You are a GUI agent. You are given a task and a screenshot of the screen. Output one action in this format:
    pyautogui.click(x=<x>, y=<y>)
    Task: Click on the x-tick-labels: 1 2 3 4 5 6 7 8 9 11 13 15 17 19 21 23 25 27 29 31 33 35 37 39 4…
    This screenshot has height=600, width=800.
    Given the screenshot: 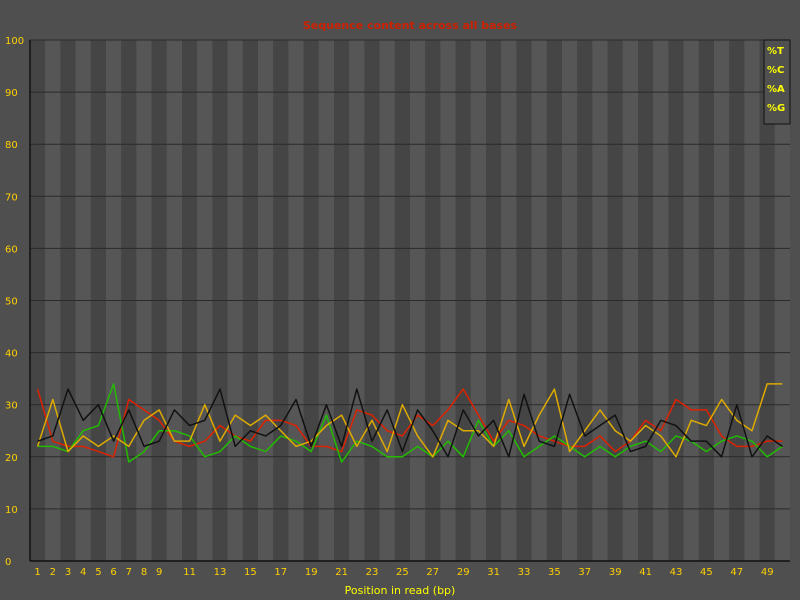 What is the action you would take?
    pyautogui.click(x=403, y=572)
    